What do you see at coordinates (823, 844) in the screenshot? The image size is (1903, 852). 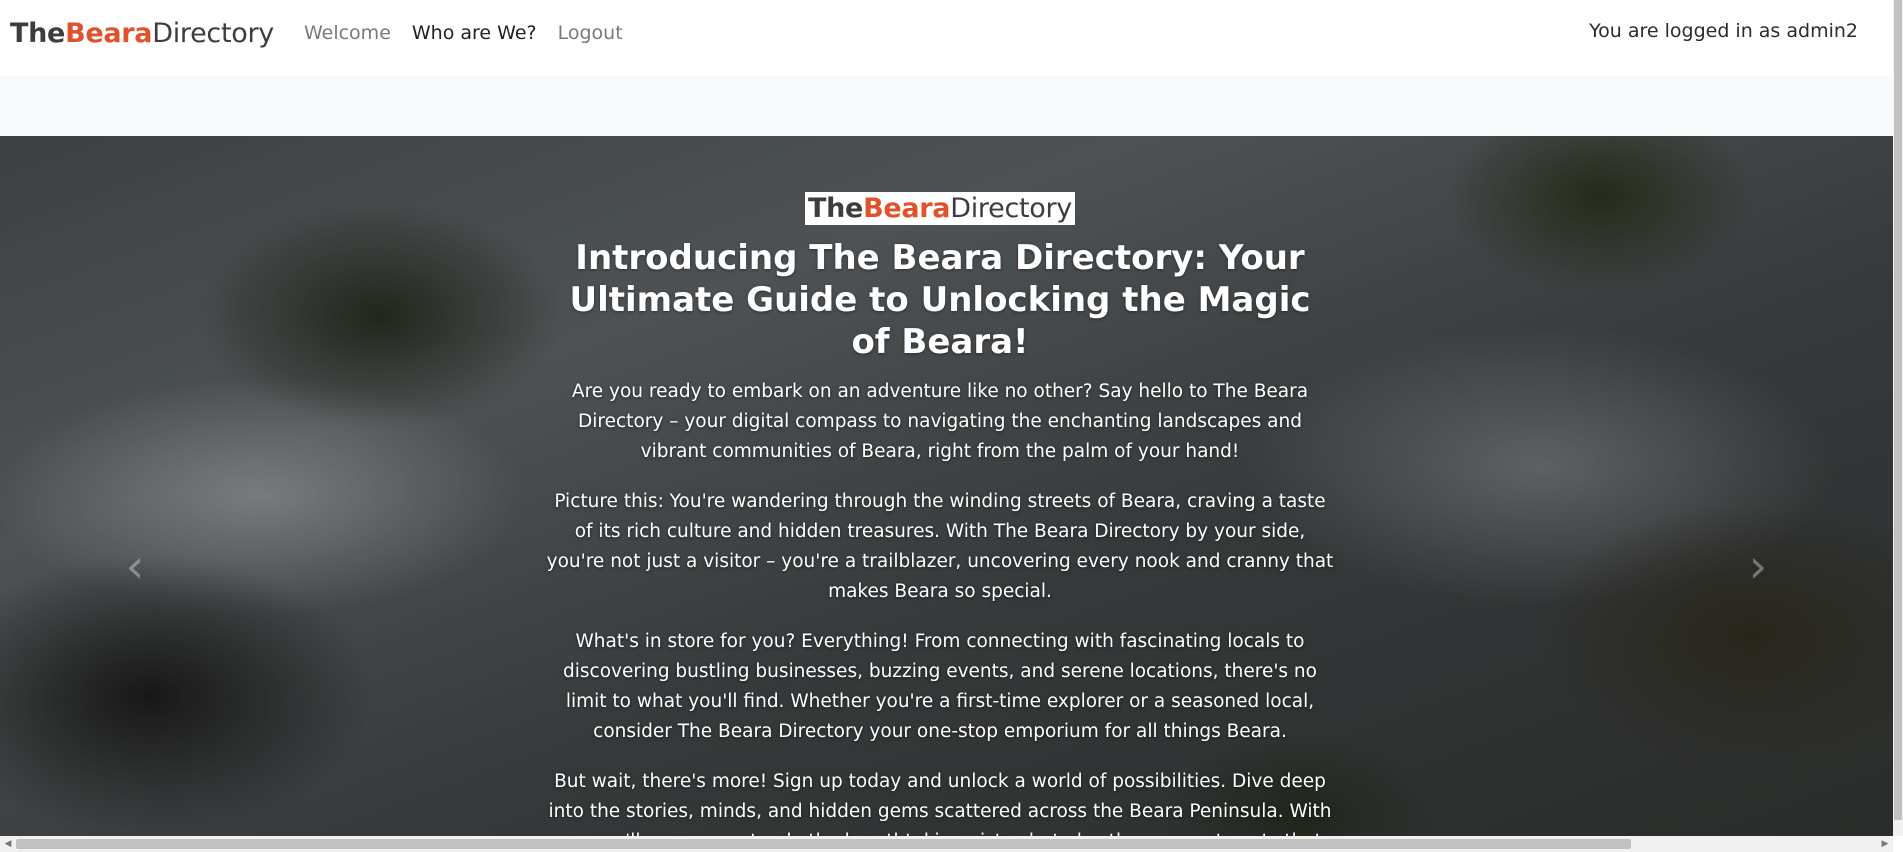 I see `horizontal-scrollbar-thumb` at bounding box center [823, 844].